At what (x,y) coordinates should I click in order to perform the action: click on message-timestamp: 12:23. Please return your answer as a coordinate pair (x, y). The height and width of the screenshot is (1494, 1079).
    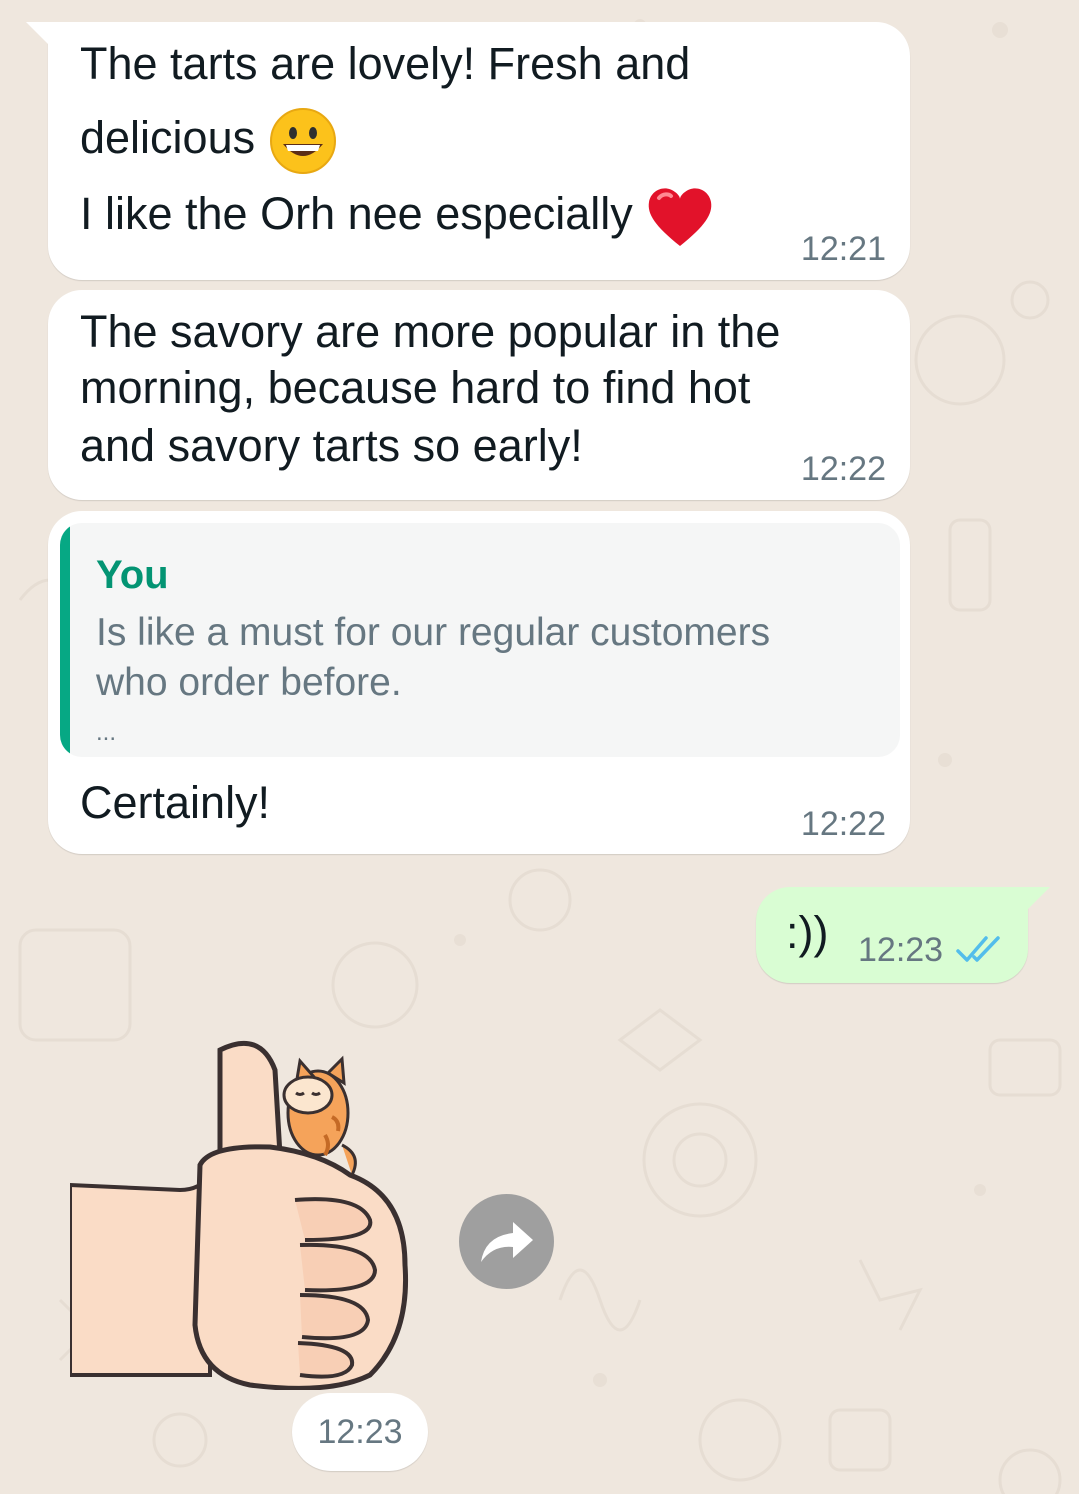
    Looking at the image, I should click on (901, 950).